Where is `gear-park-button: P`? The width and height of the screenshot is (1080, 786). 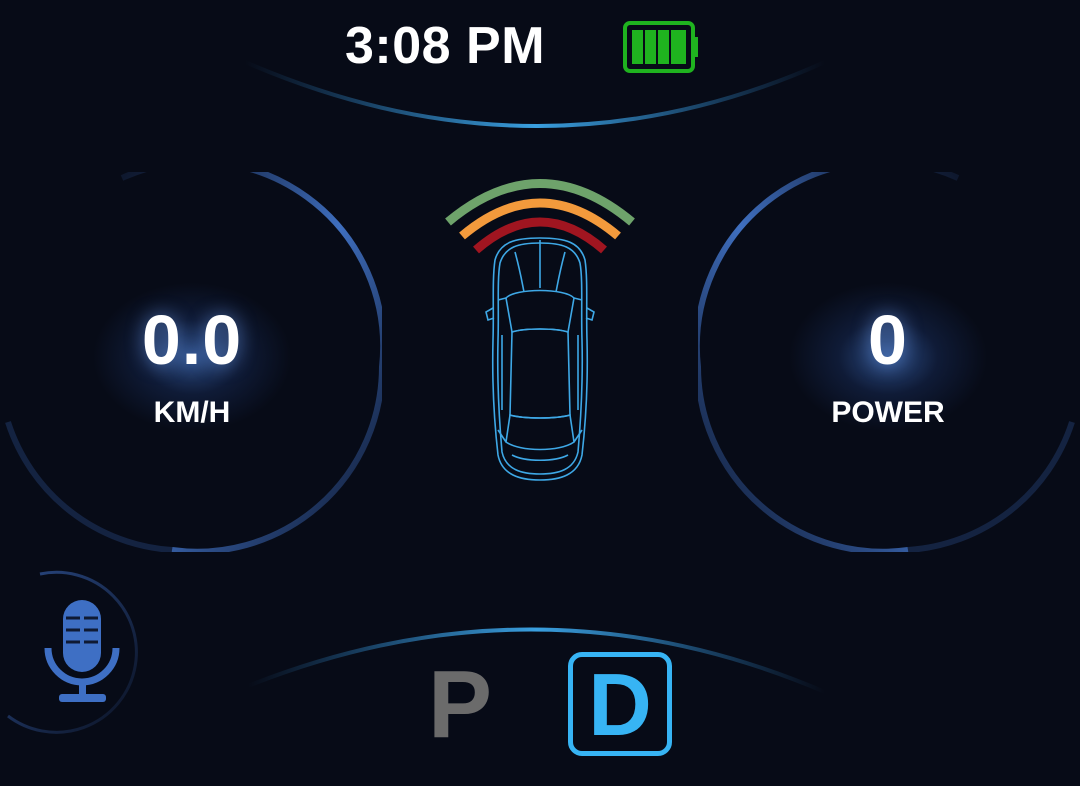 gear-park-button: P is located at coordinates (460, 705).